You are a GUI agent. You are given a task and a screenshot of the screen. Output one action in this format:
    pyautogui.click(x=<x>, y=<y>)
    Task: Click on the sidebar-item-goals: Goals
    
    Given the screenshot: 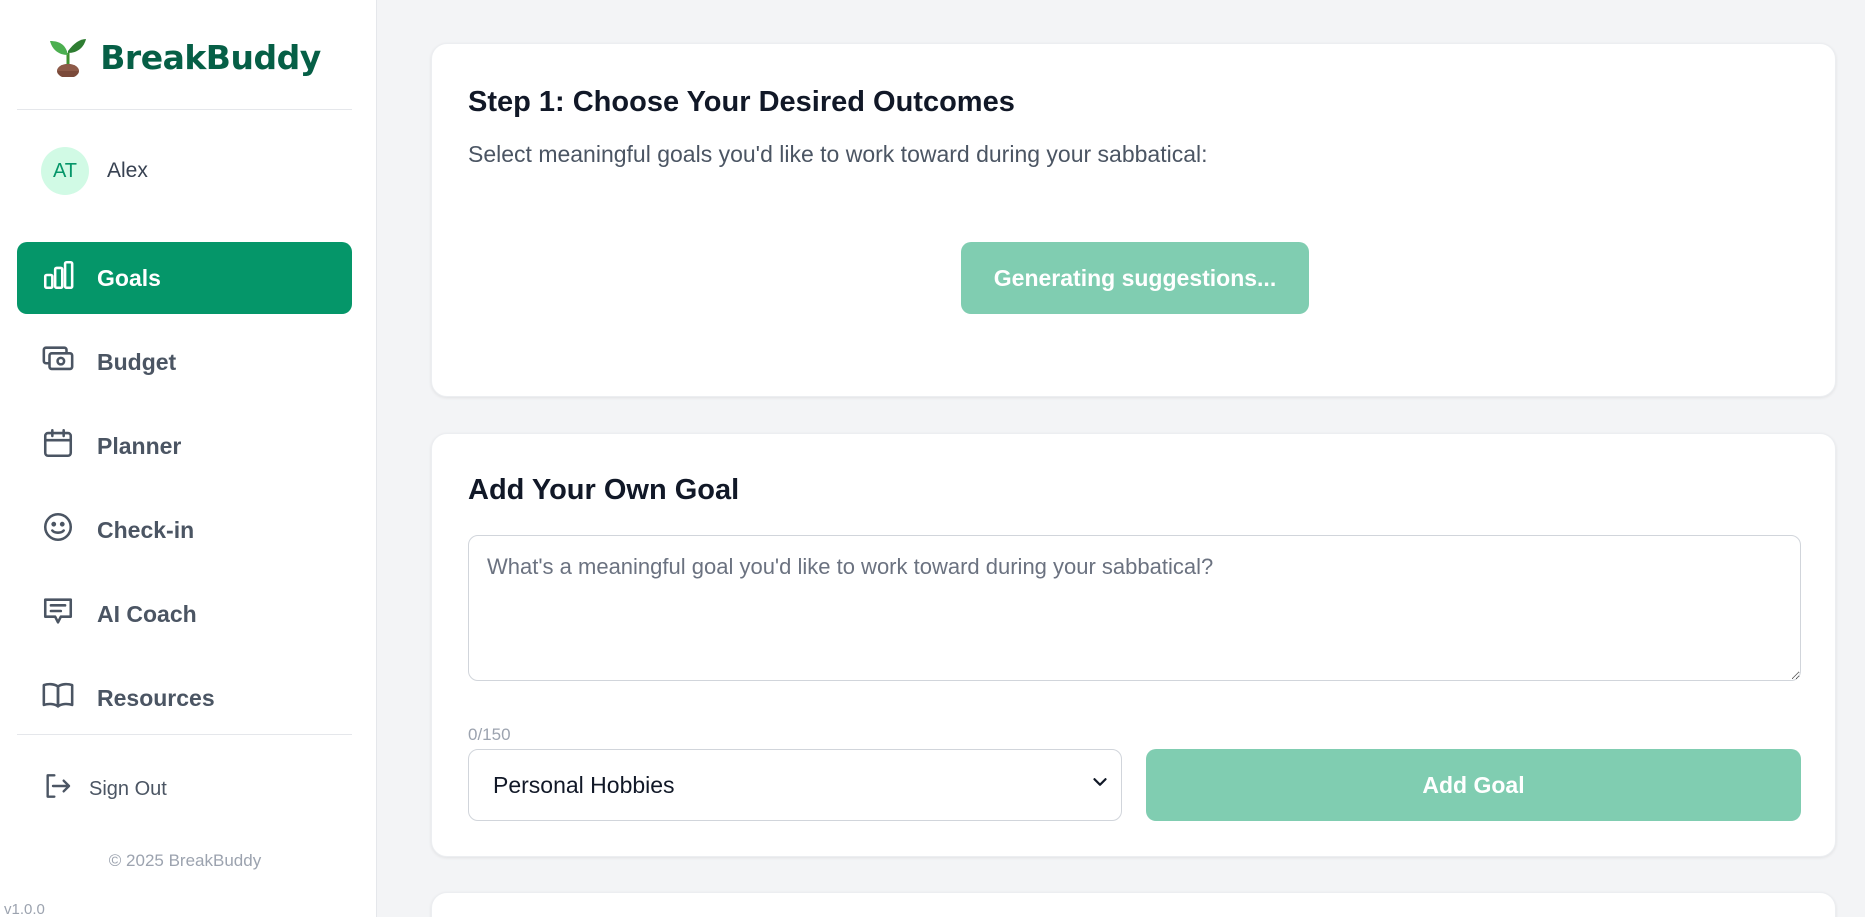 What is the action you would take?
    pyautogui.click(x=184, y=278)
    